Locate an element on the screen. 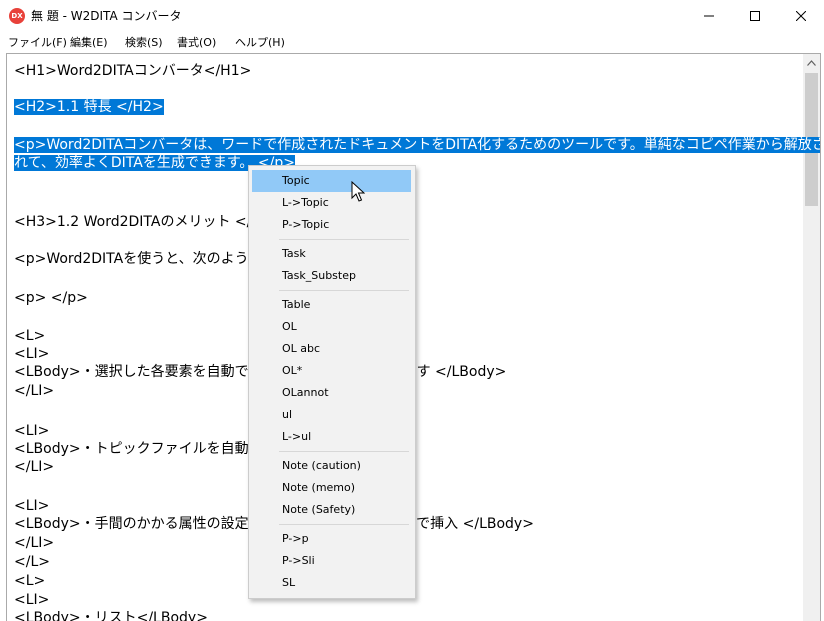  minimize-icon is located at coordinates (709, 15).